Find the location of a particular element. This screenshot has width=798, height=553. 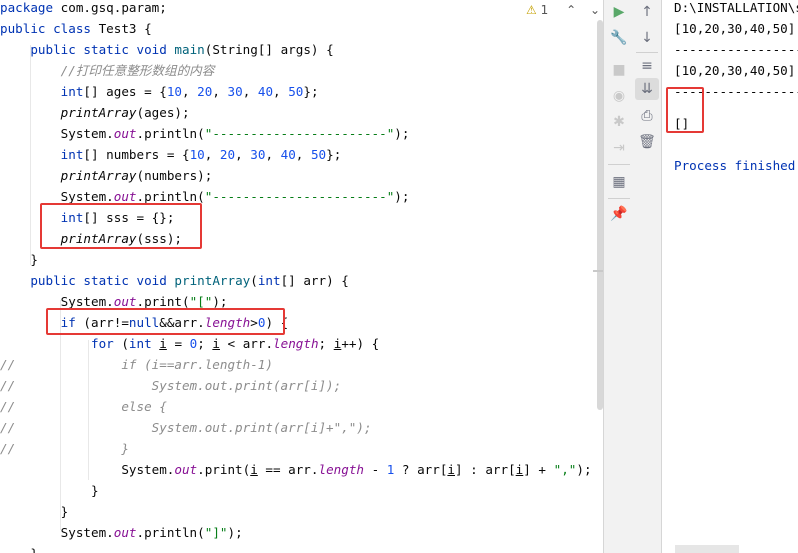

code-line: package com.gsq.param; is located at coordinates (83, 9).